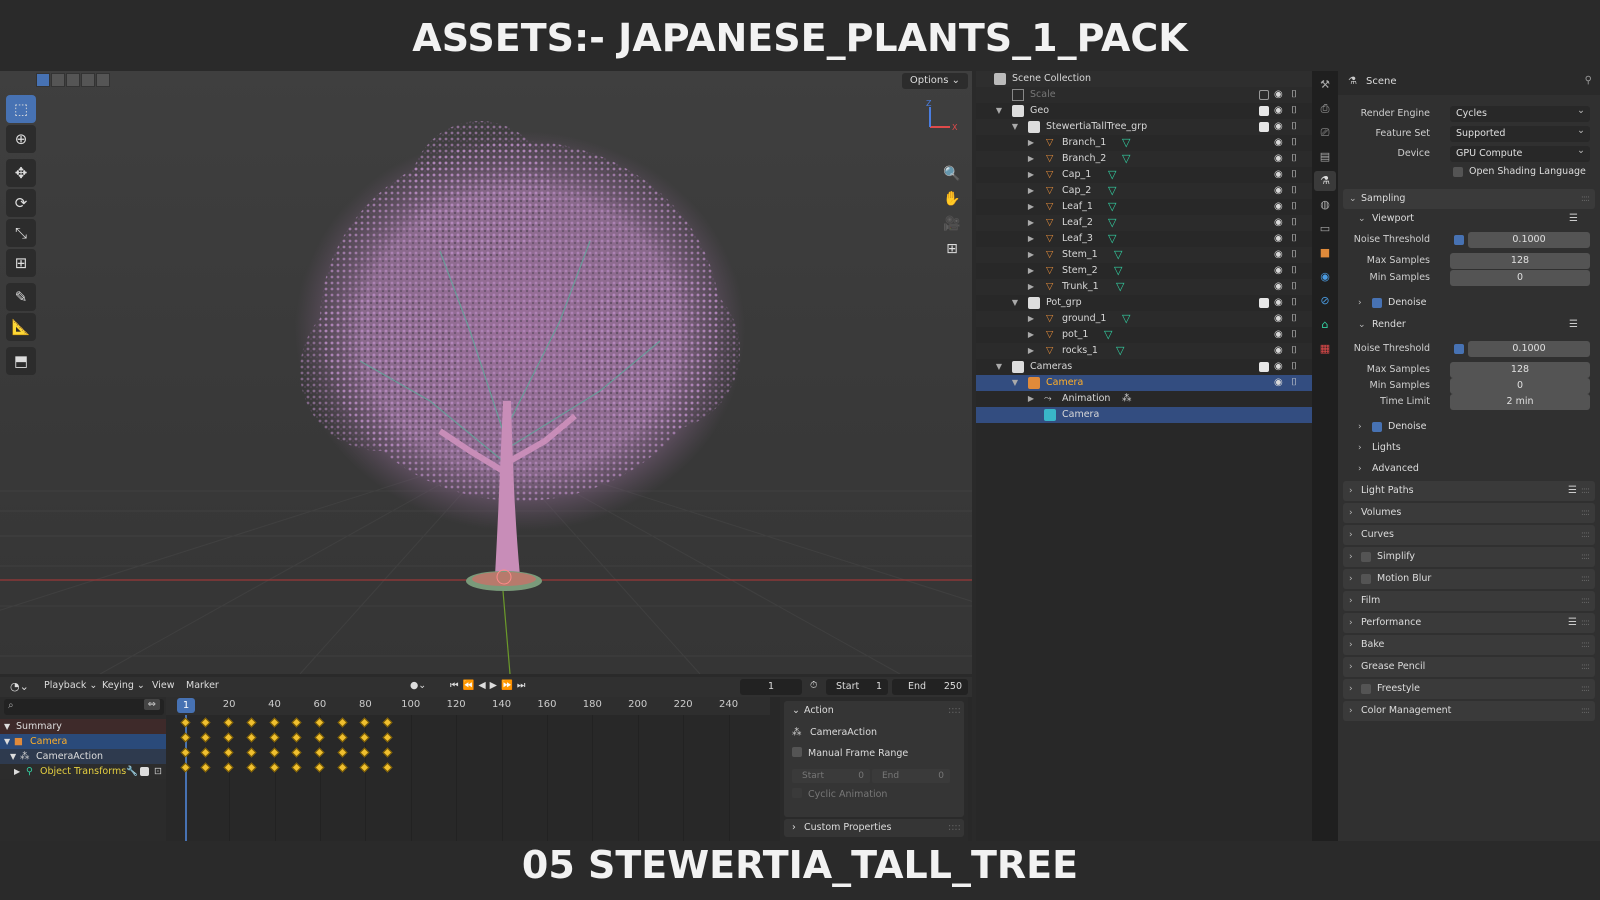 The image size is (1600, 900). Describe the element at coordinates (1459, 349) in the screenshot. I see `noise-threshold-checkbox` at that location.